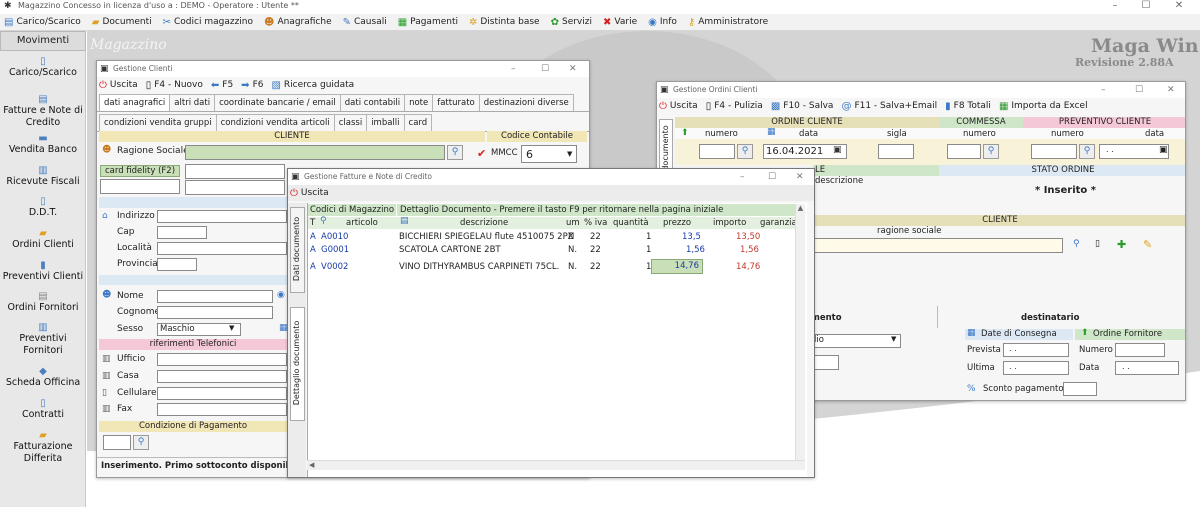 The image size is (1200, 507). I want to click on mezzo-code-input, so click(825, 362).